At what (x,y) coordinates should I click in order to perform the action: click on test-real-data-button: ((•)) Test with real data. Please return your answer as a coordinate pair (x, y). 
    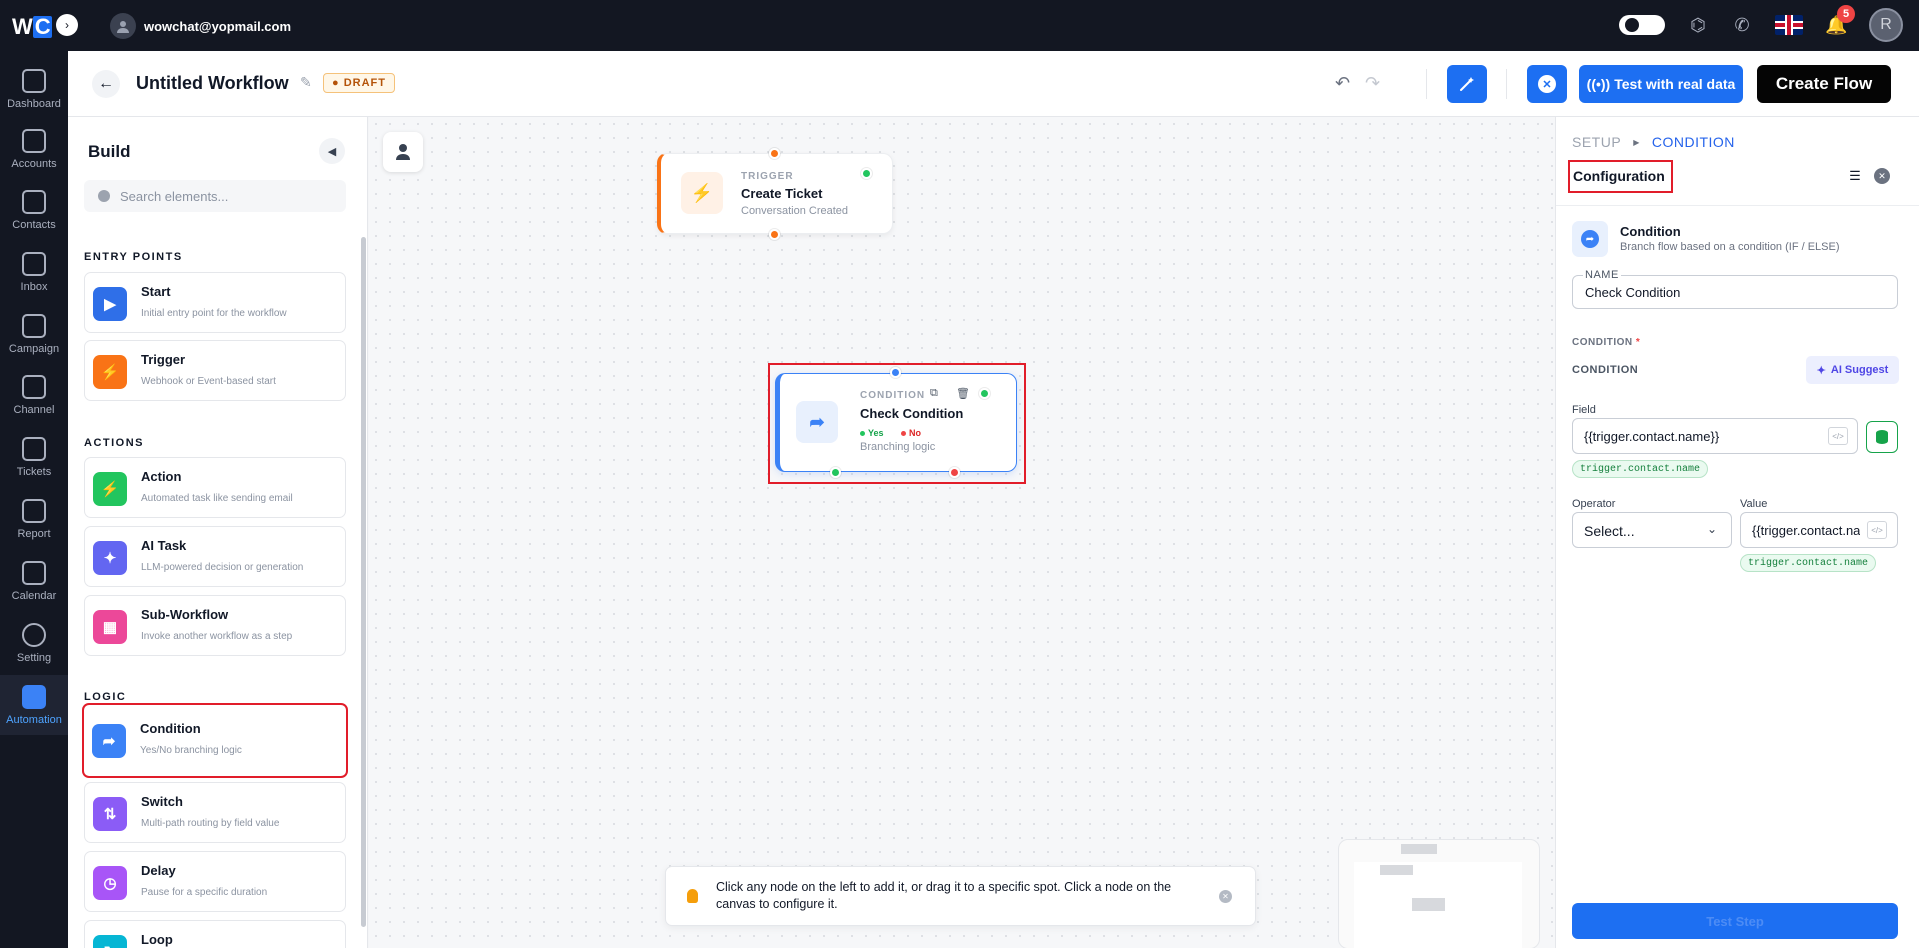
    Looking at the image, I should click on (1661, 84).